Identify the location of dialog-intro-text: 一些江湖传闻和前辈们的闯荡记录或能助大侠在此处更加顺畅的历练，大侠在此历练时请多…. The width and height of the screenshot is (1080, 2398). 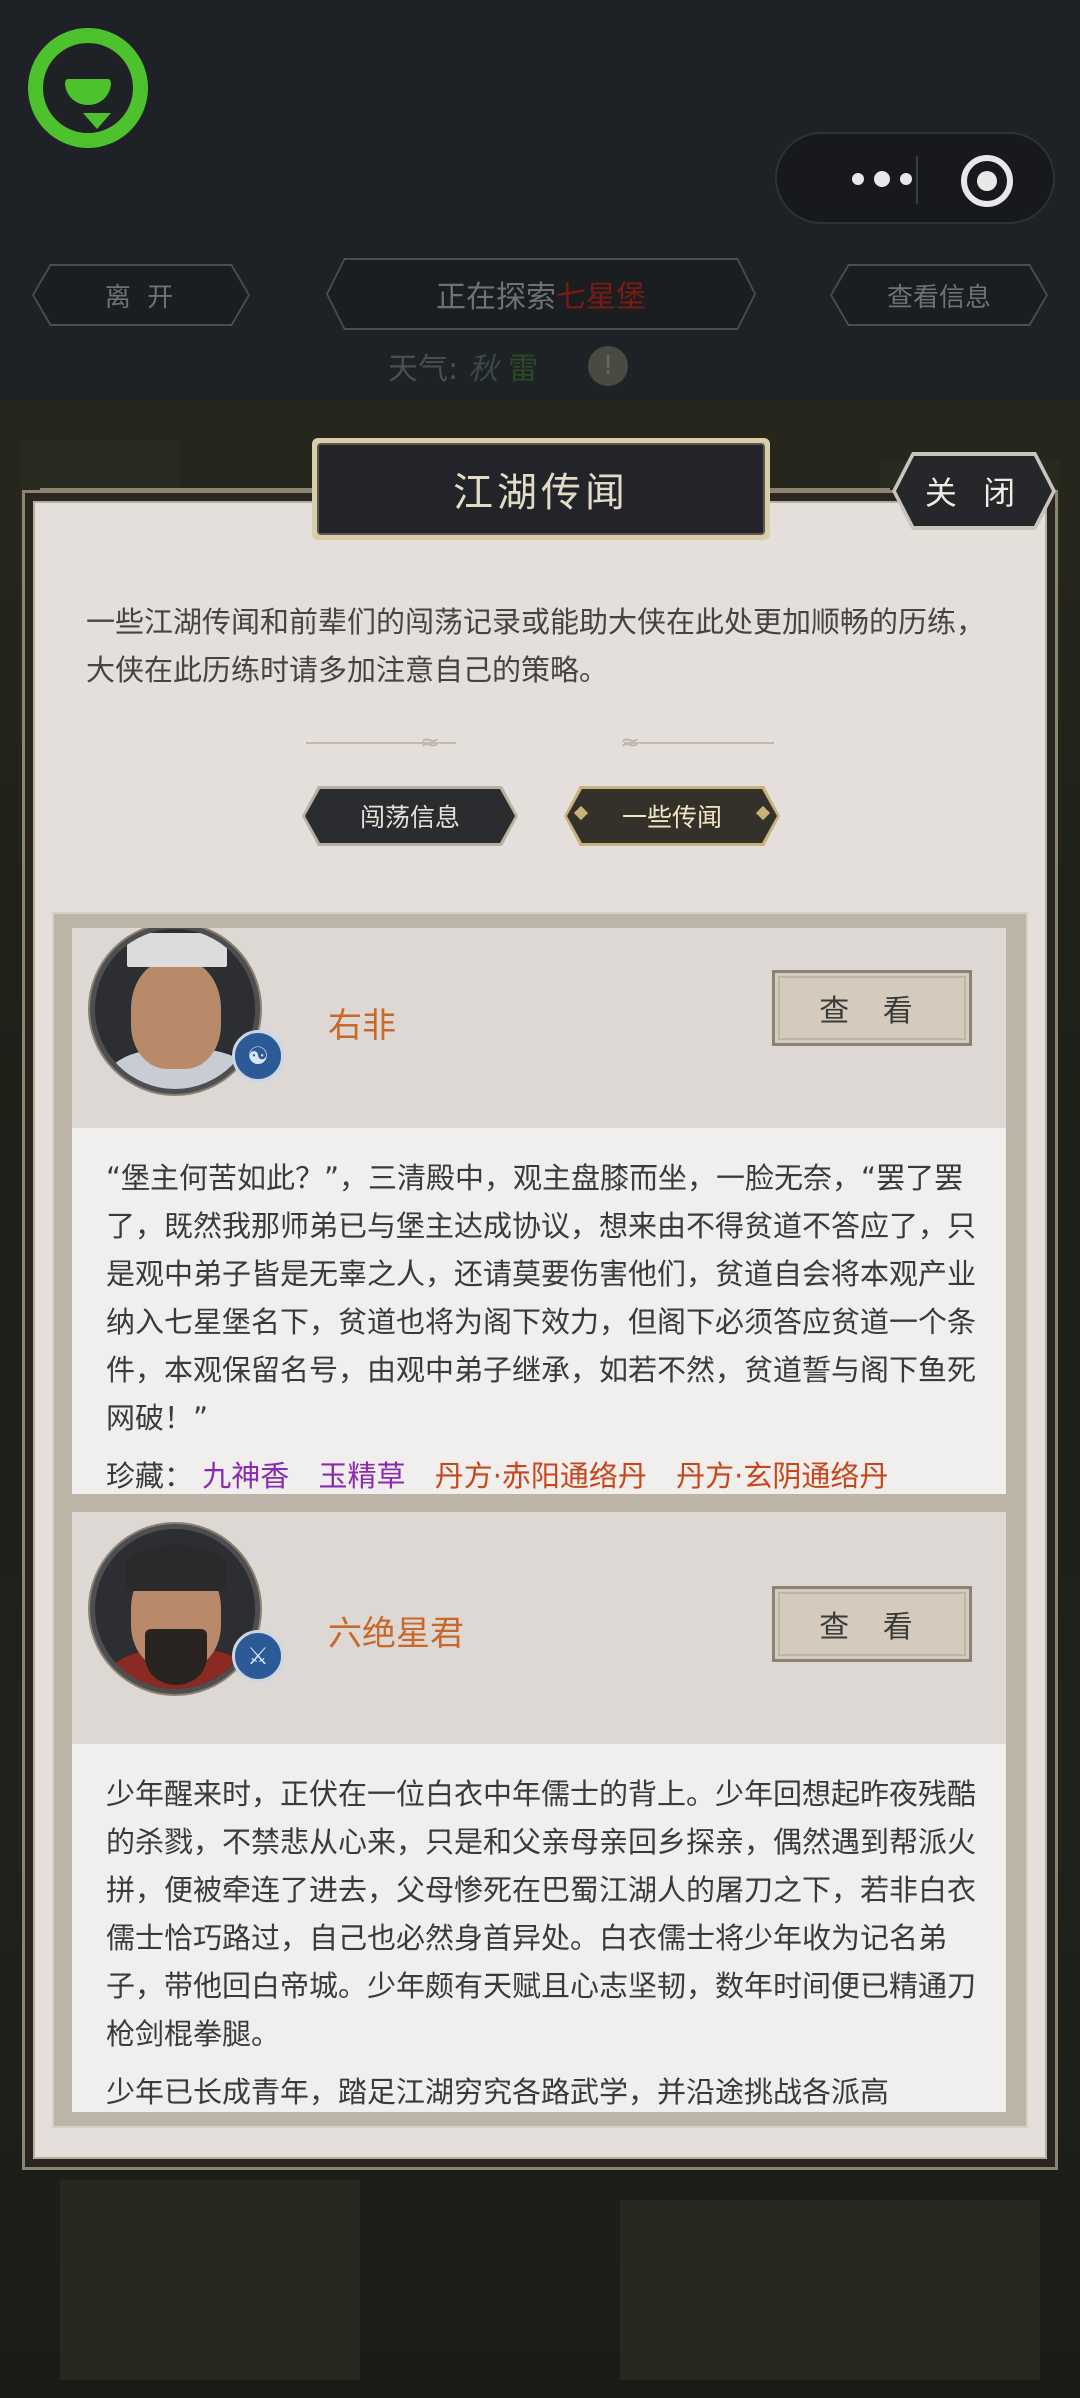
(536, 646).